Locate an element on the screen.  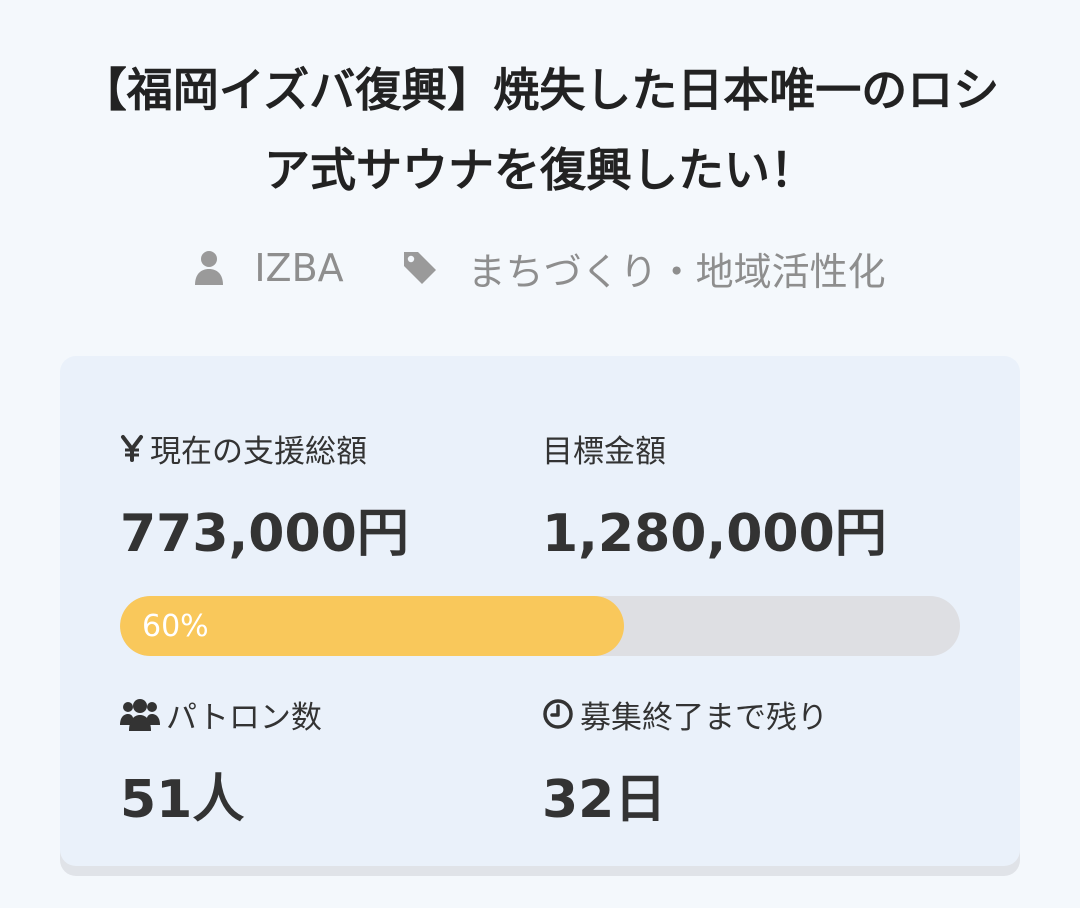
clock-icon is located at coordinates (558, 714).